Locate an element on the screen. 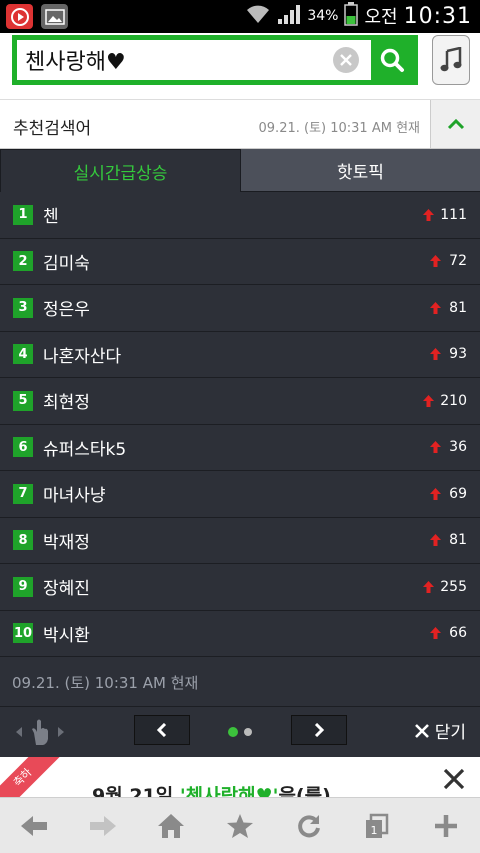 This screenshot has width=480, height=853. refresh-icon is located at coordinates (308, 825).